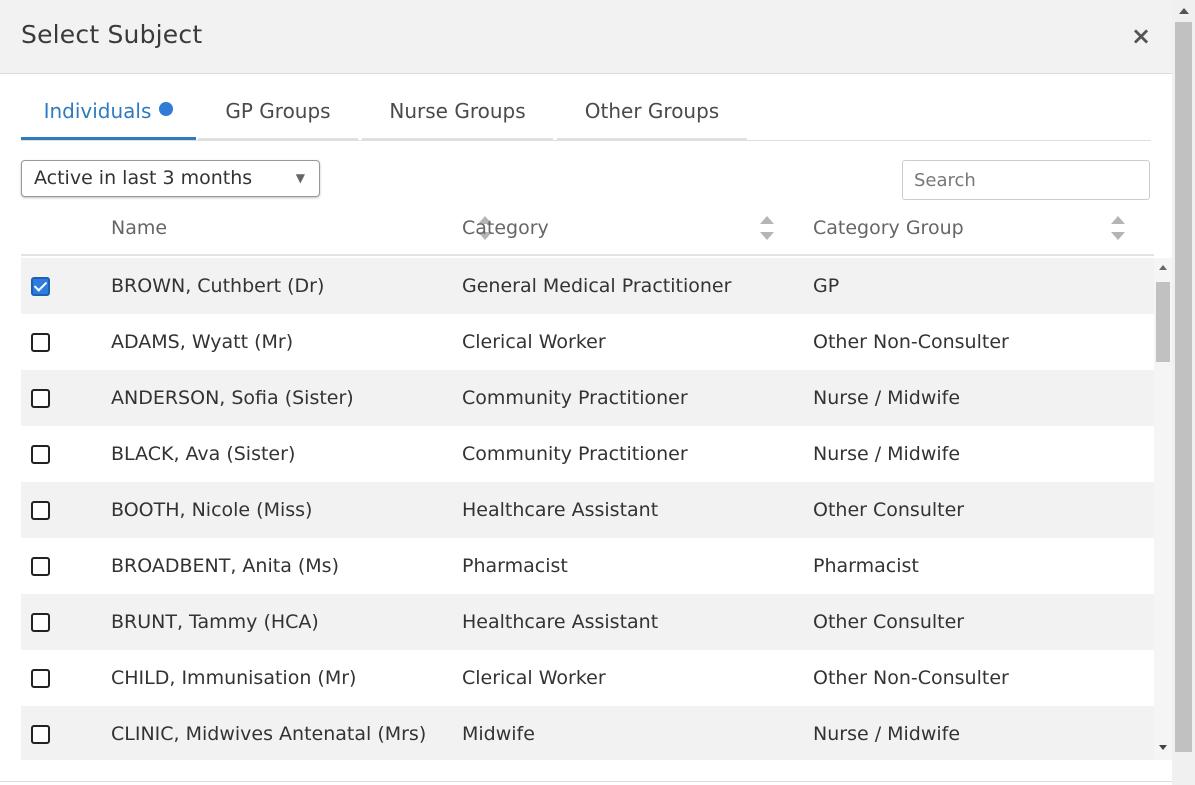  What do you see at coordinates (866, 566) in the screenshot?
I see `cell-group: Pharmacist` at bounding box center [866, 566].